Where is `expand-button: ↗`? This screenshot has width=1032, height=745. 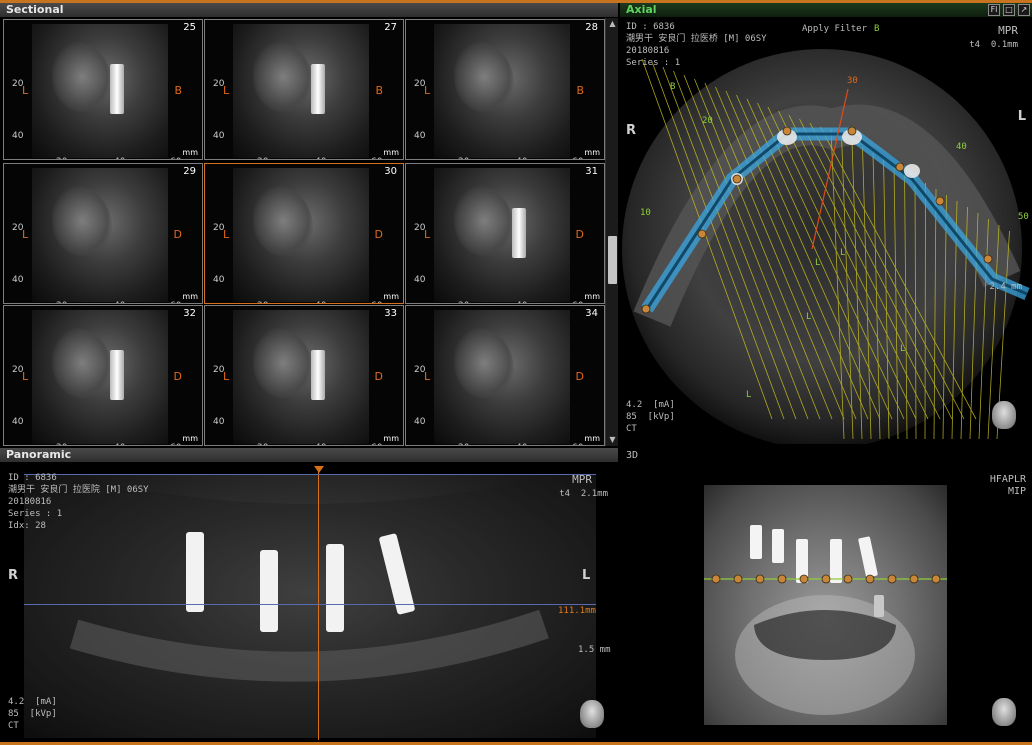
expand-button: ↗ is located at coordinates (1024, 10).